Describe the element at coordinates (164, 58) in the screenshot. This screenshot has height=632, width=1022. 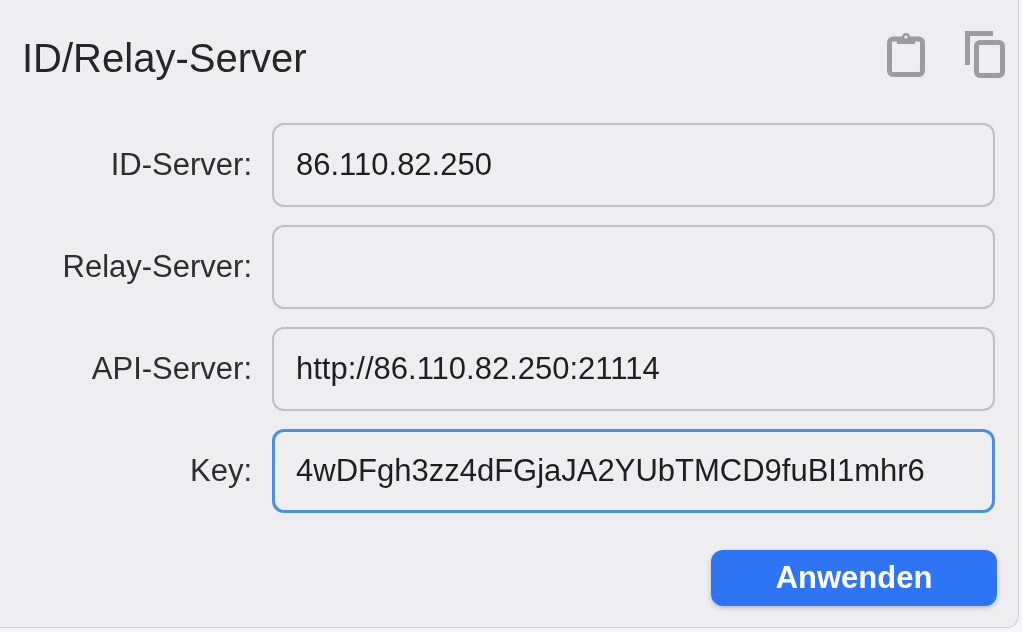
I see `section-title: ID/Relay-Server` at that location.